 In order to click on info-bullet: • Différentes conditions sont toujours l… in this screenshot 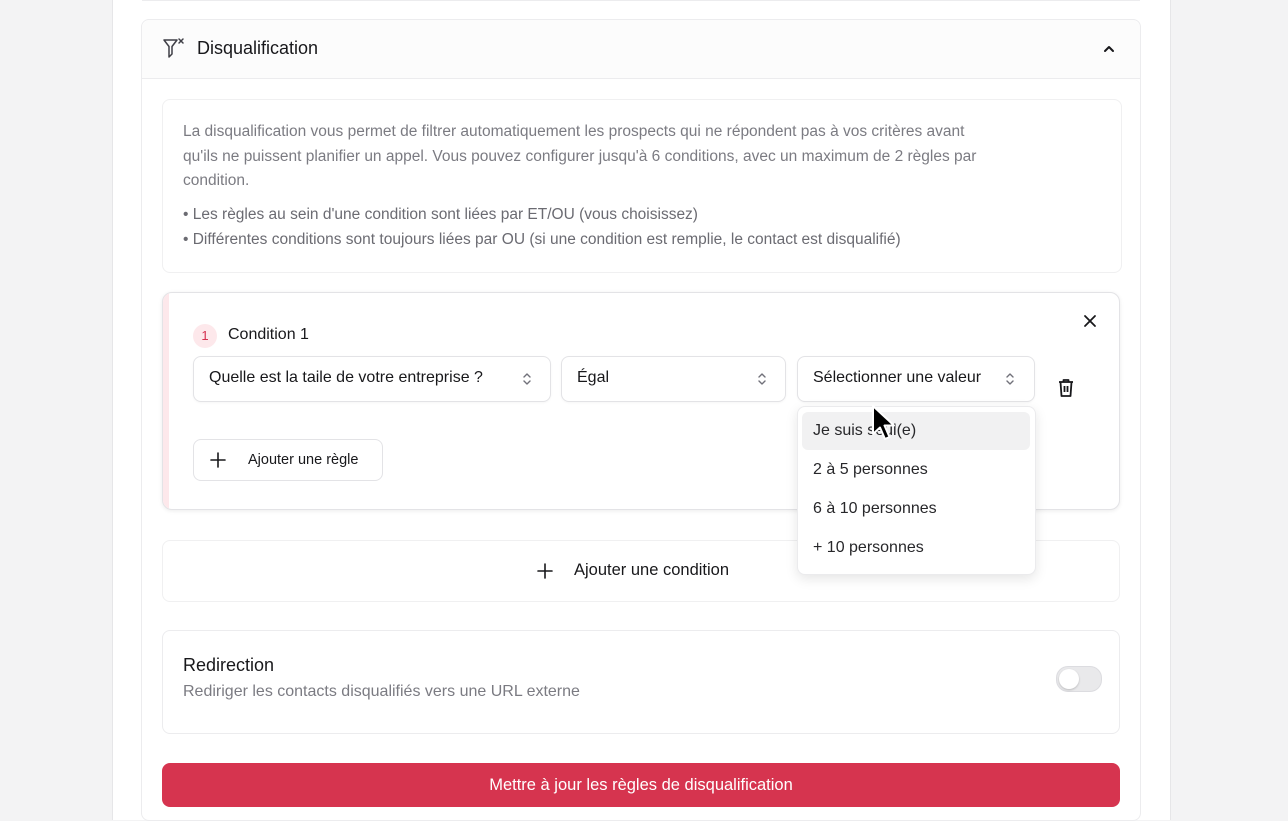, I will do `click(542, 239)`.